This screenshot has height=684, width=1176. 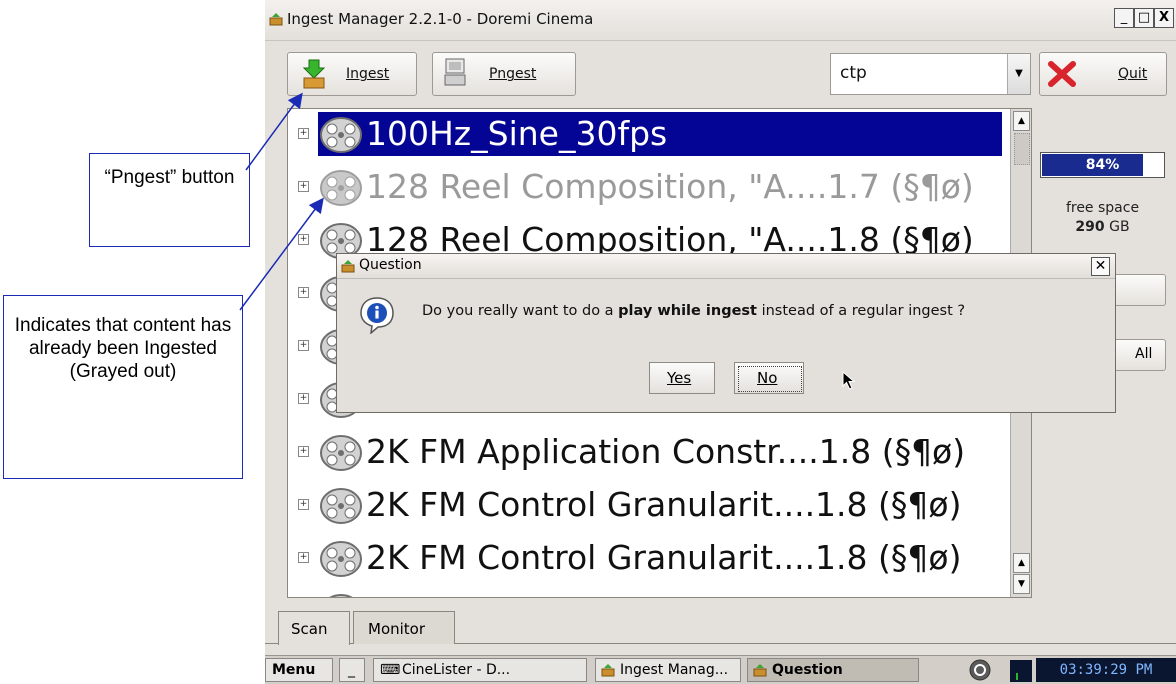 What do you see at coordinates (274, 131) in the screenshot?
I see `pngest-arrow` at bounding box center [274, 131].